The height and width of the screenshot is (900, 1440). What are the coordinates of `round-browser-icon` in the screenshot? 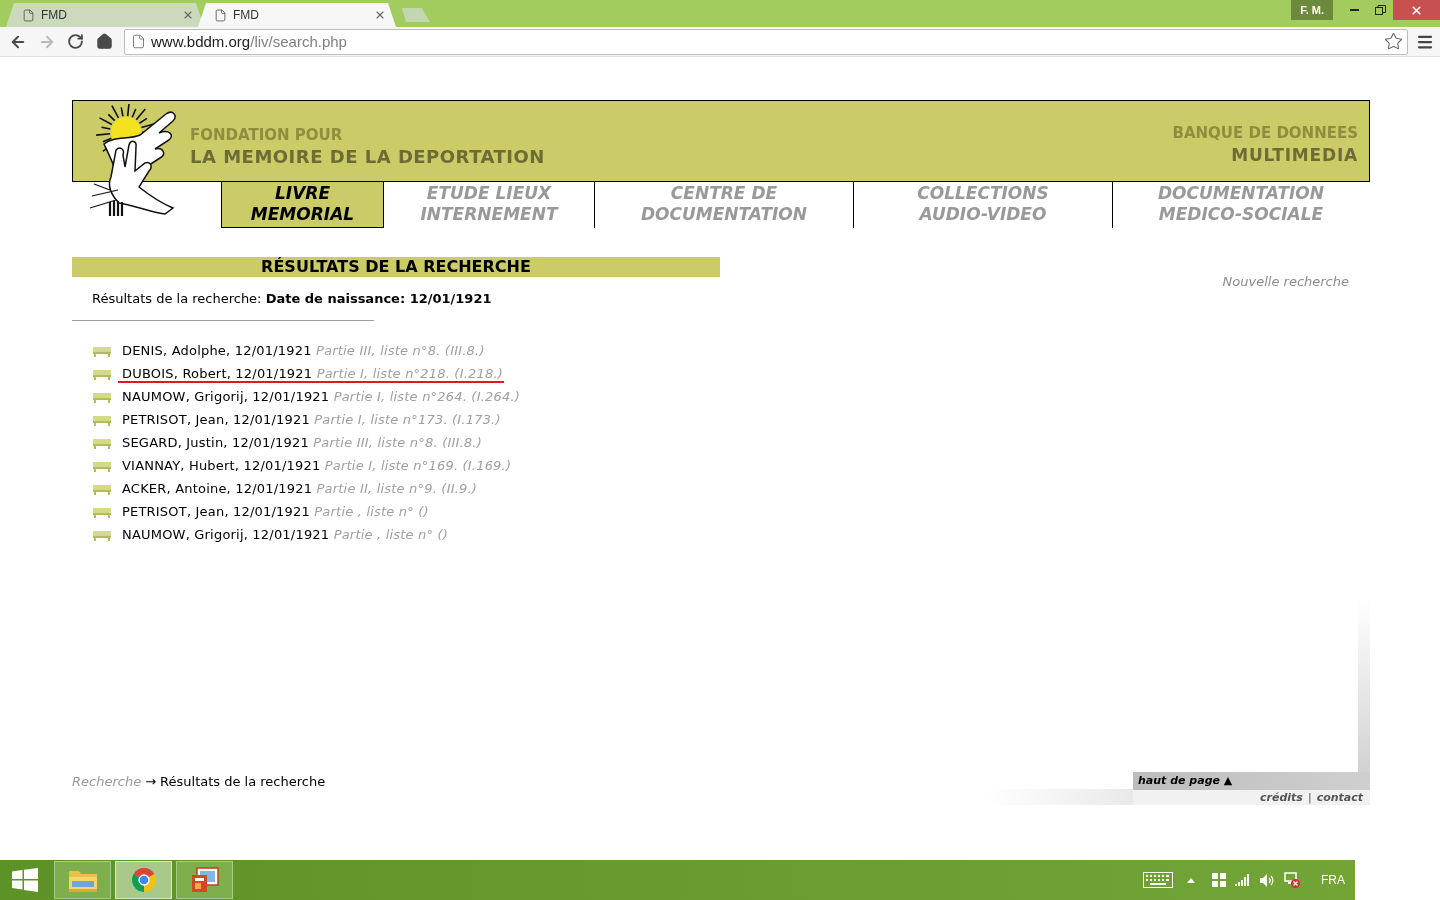 It's located at (143, 880).